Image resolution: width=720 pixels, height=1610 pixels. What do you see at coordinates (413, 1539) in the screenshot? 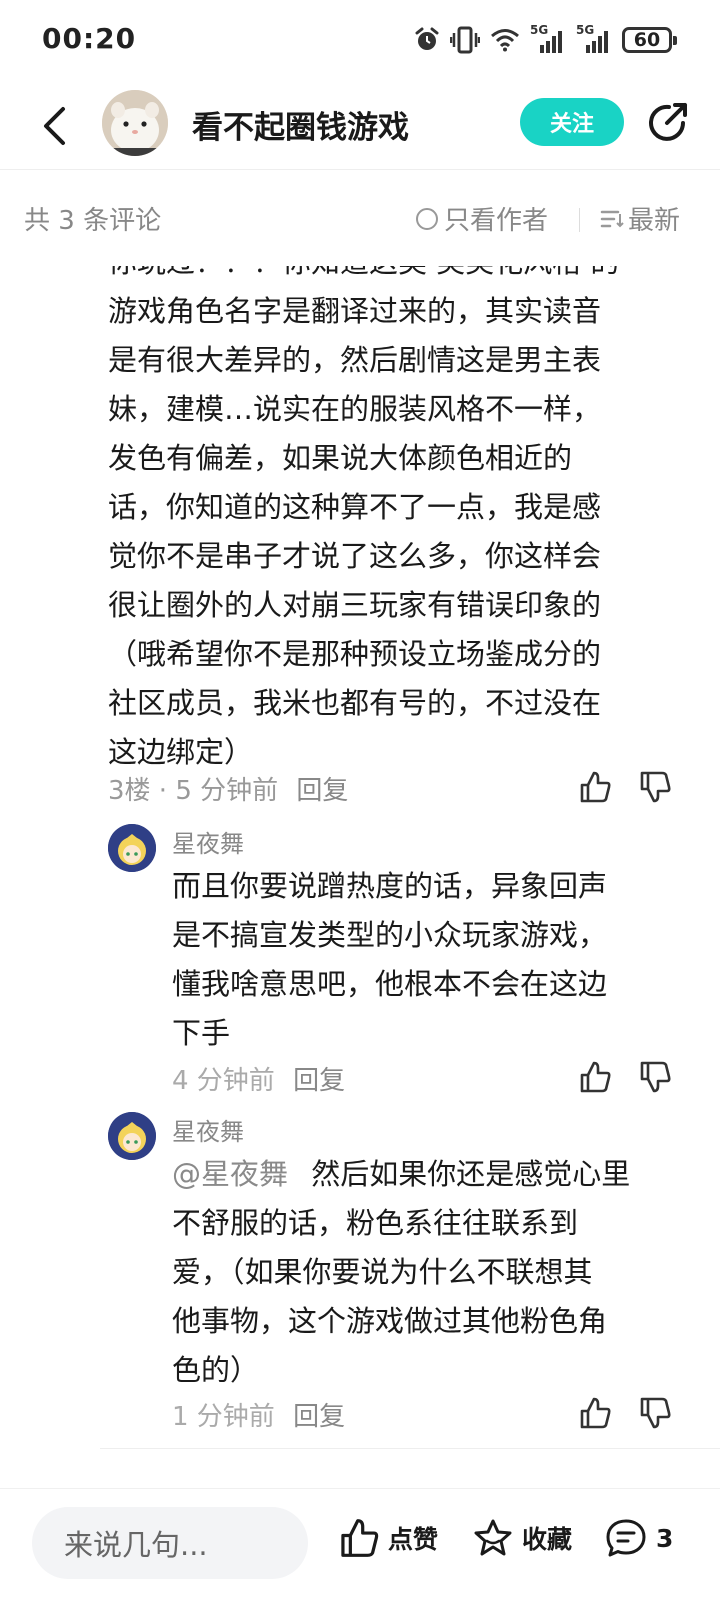
I see `like-label: 点赞` at bounding box center [413, 1539].